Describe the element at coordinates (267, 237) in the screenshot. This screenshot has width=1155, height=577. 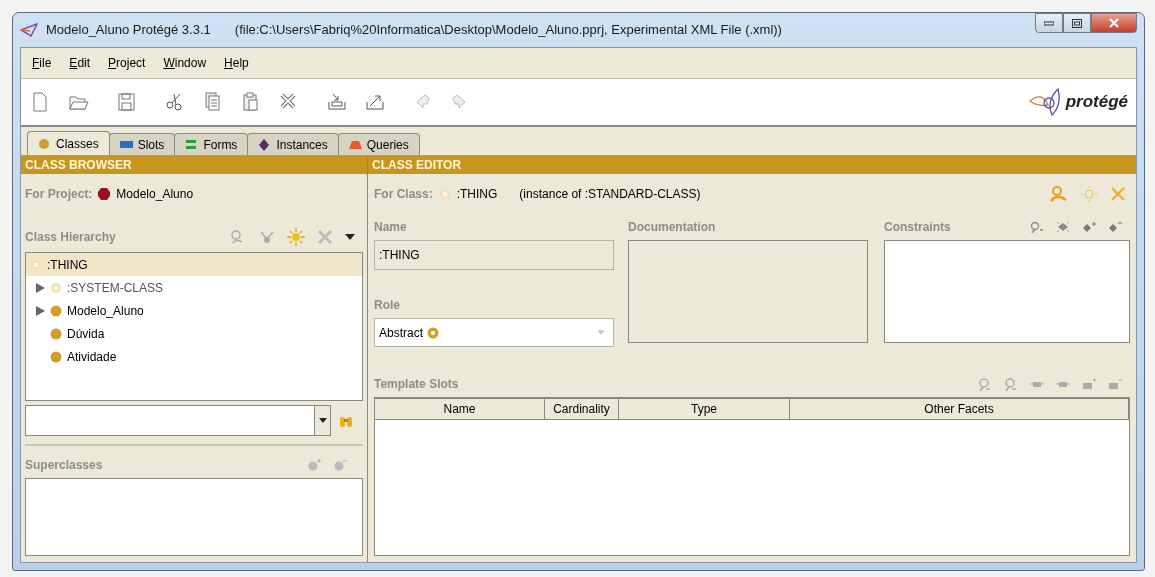
I see `add-node-icon` at that location.